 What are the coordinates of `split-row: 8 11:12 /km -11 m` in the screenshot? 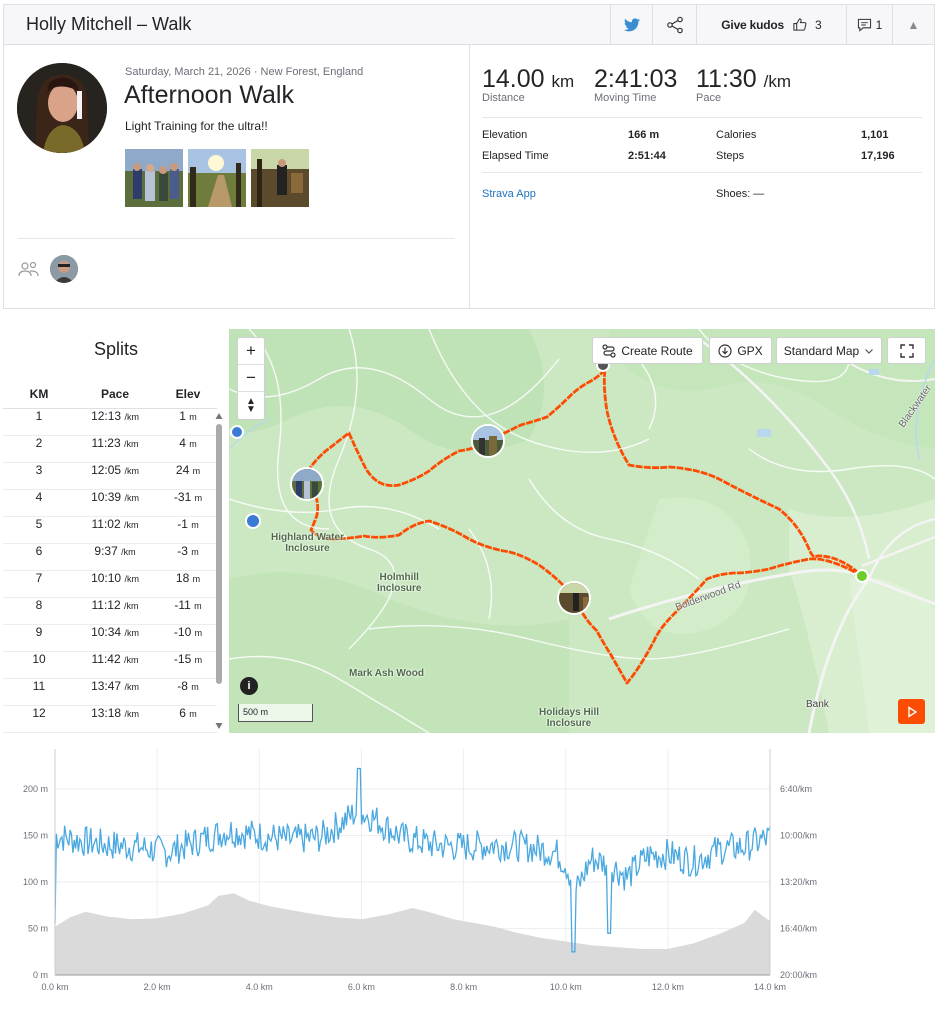 It's located at (110, 611).